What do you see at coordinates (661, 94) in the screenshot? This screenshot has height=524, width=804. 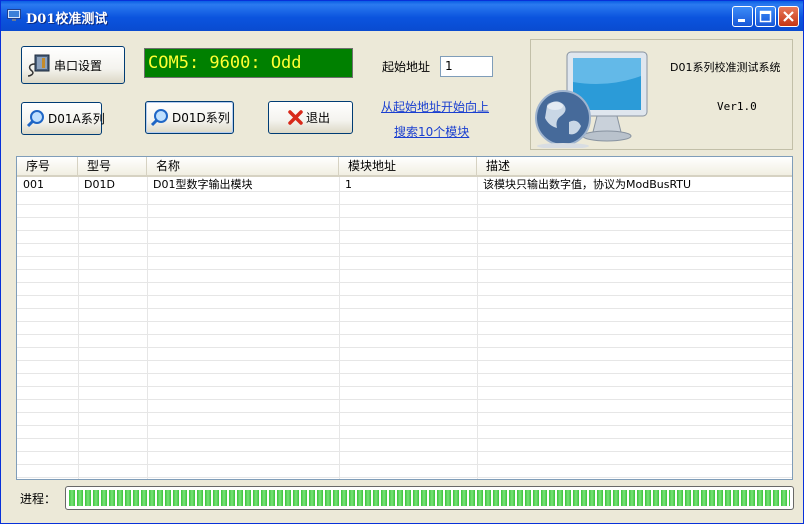 I see `info-panel: D01系列校准测试系统 Ver1.0` at bounding box center [661, 94].